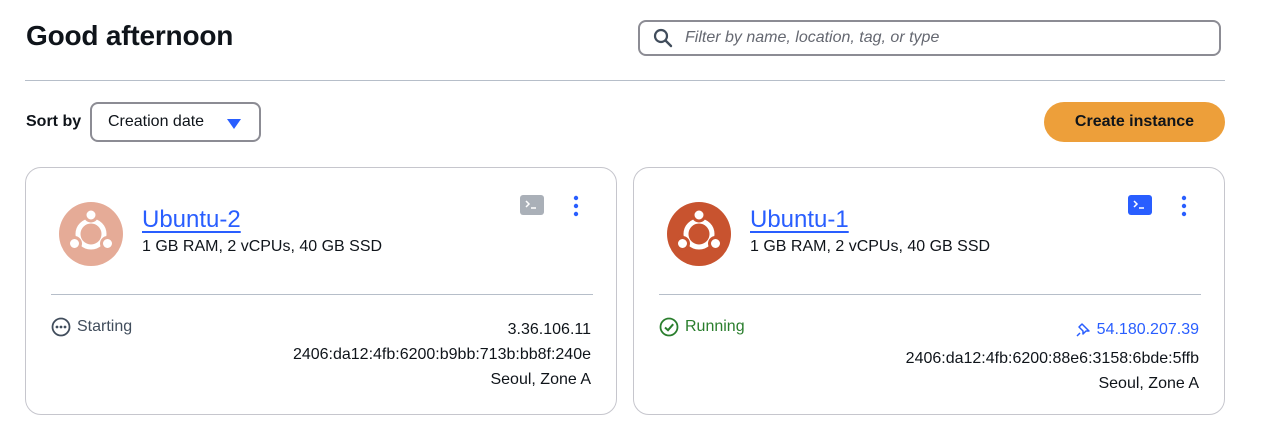 Image resolution: width=1273 pixels, height=435 pixels. Describe the element at coordinates (625, 80) in the screenshot. I see `header-divider` at that location.